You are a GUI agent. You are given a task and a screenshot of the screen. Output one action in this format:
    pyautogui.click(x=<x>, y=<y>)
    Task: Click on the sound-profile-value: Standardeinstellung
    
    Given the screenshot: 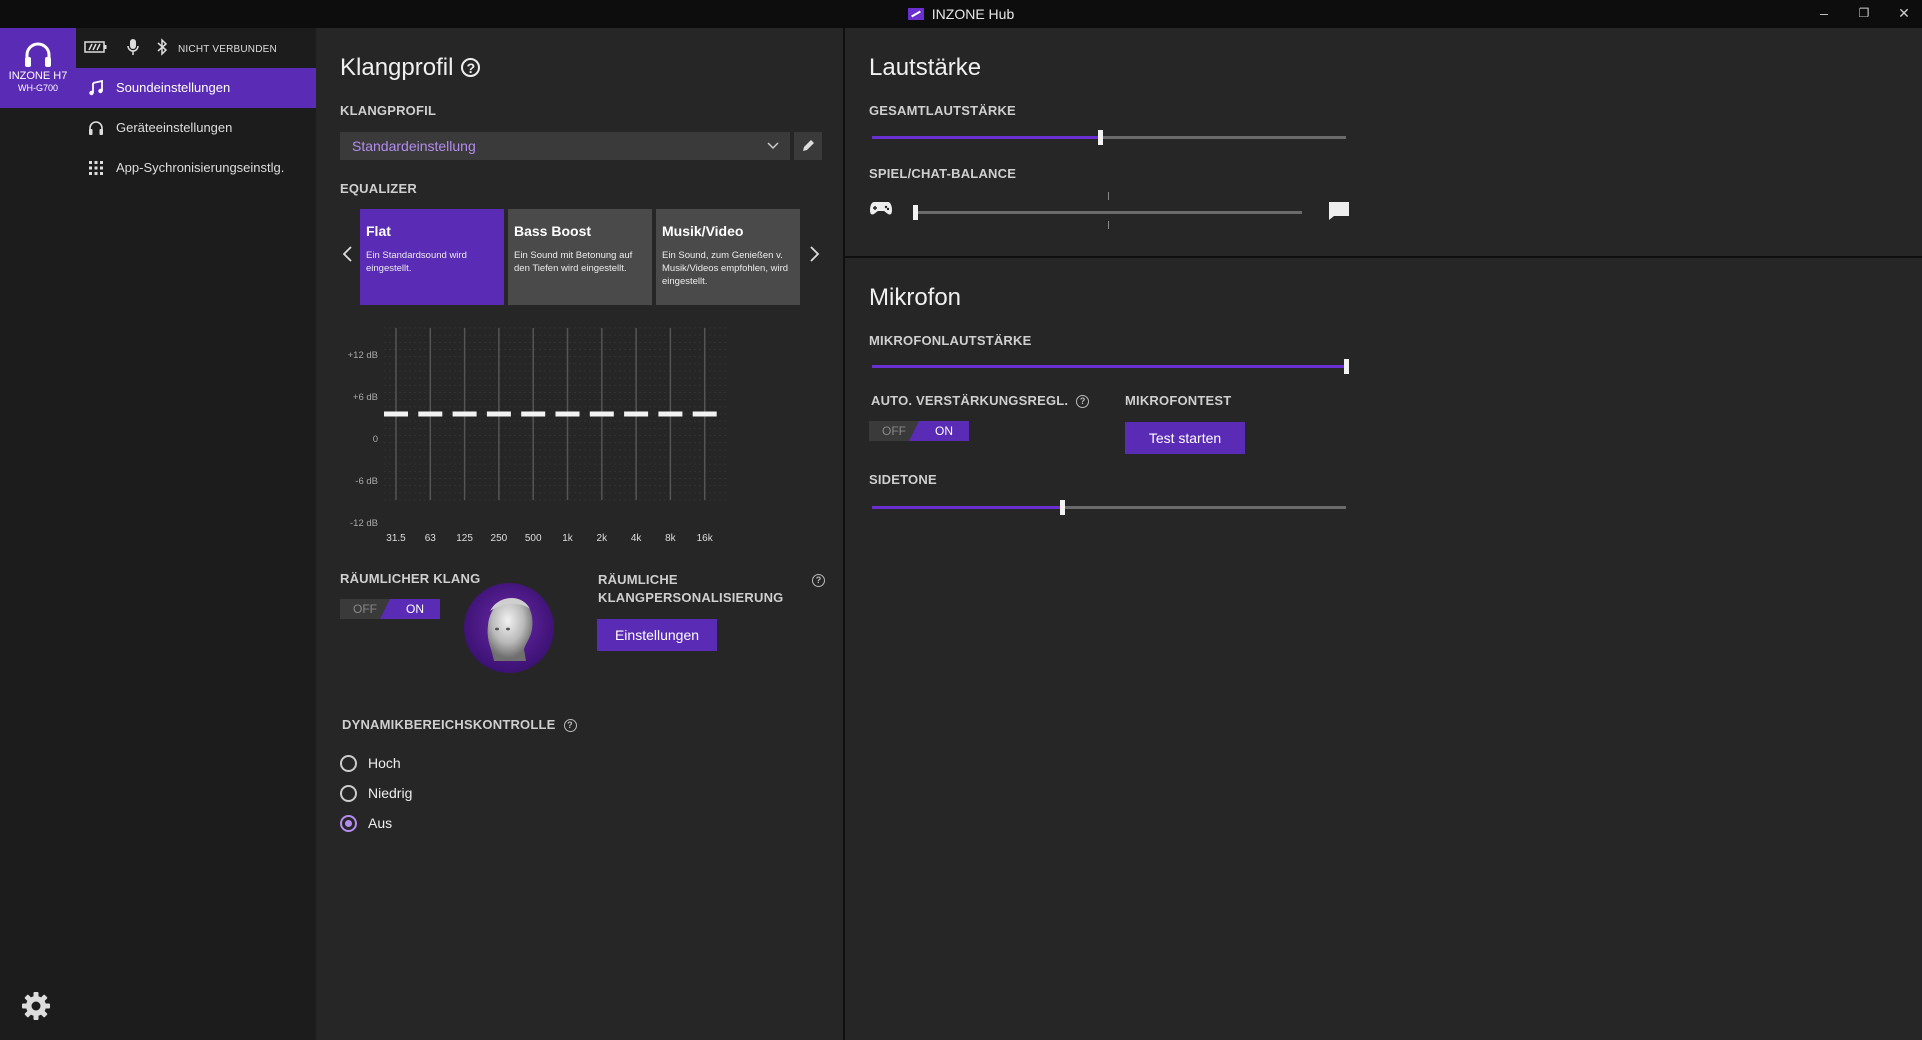 What is the action you would take?
    pyautogui.click(x=414, y=146)
    